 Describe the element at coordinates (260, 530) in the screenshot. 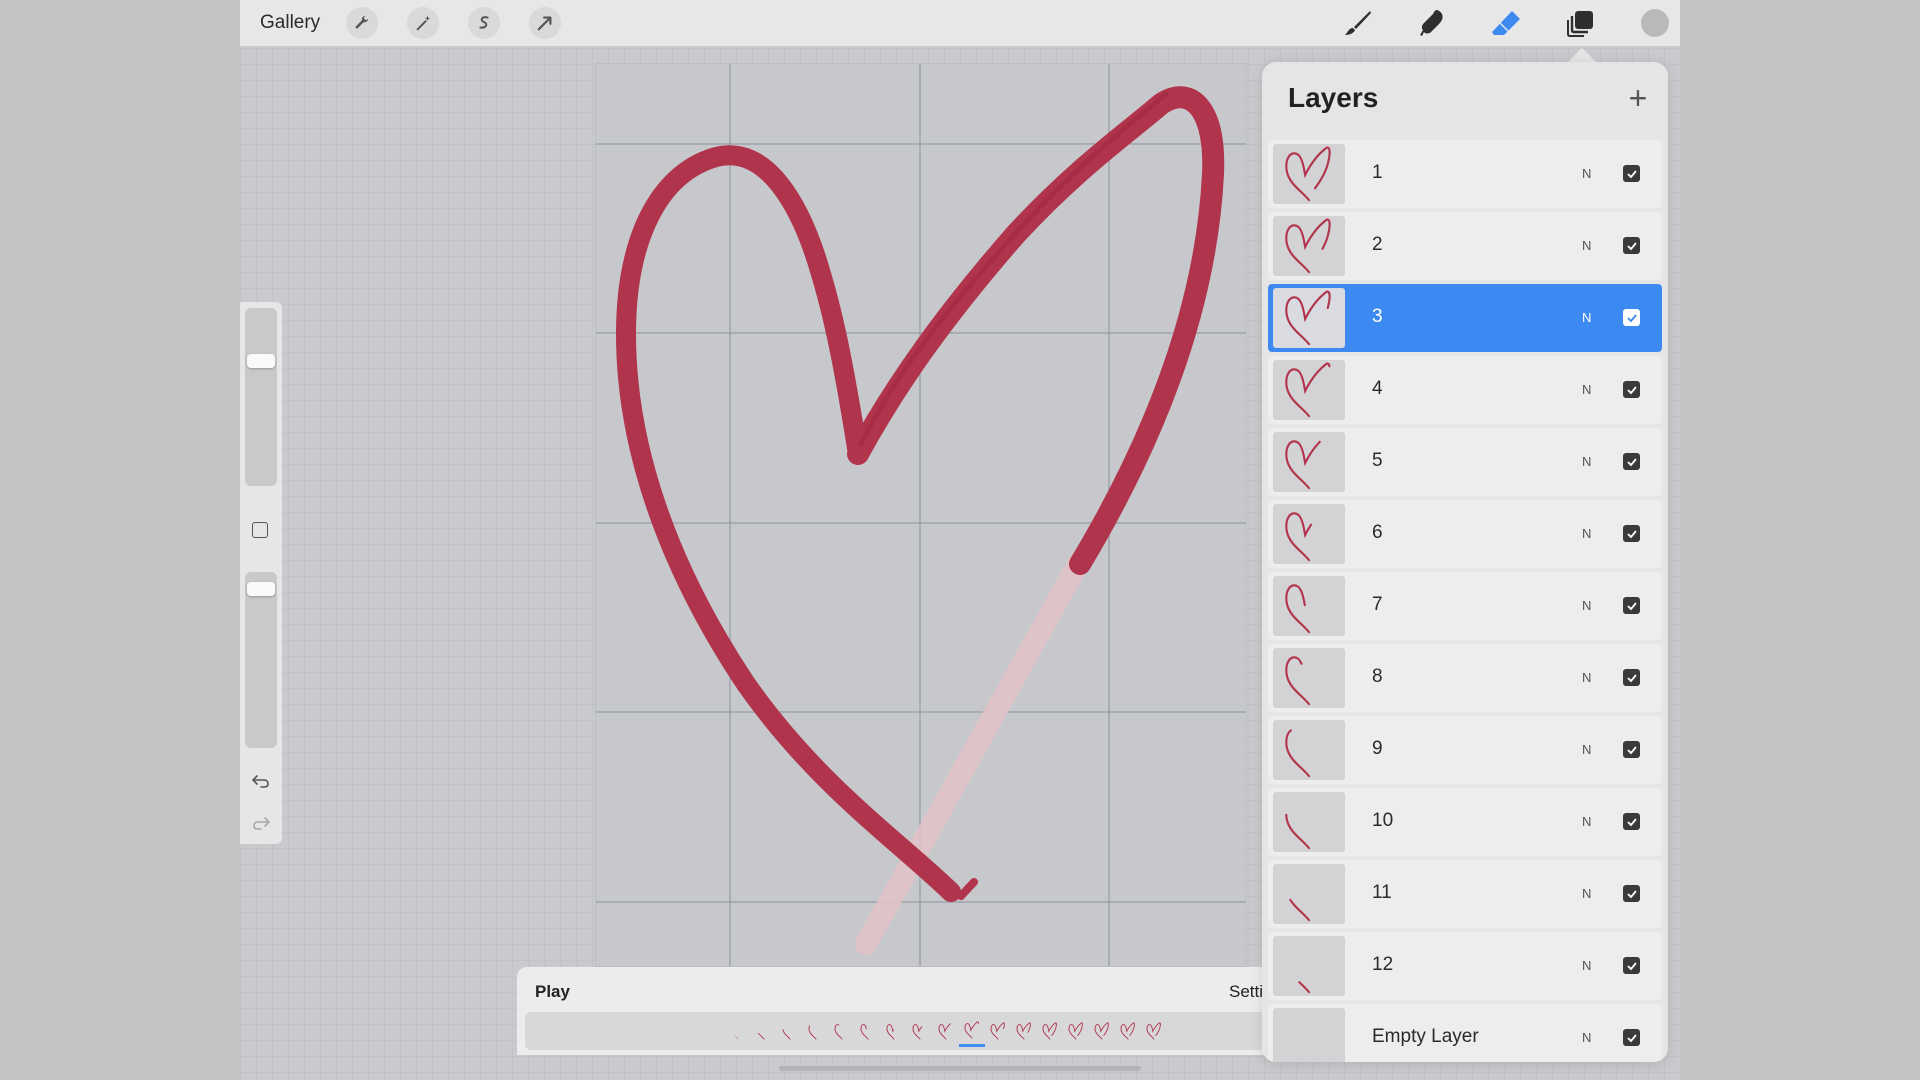

I see `modify-button` at that location.